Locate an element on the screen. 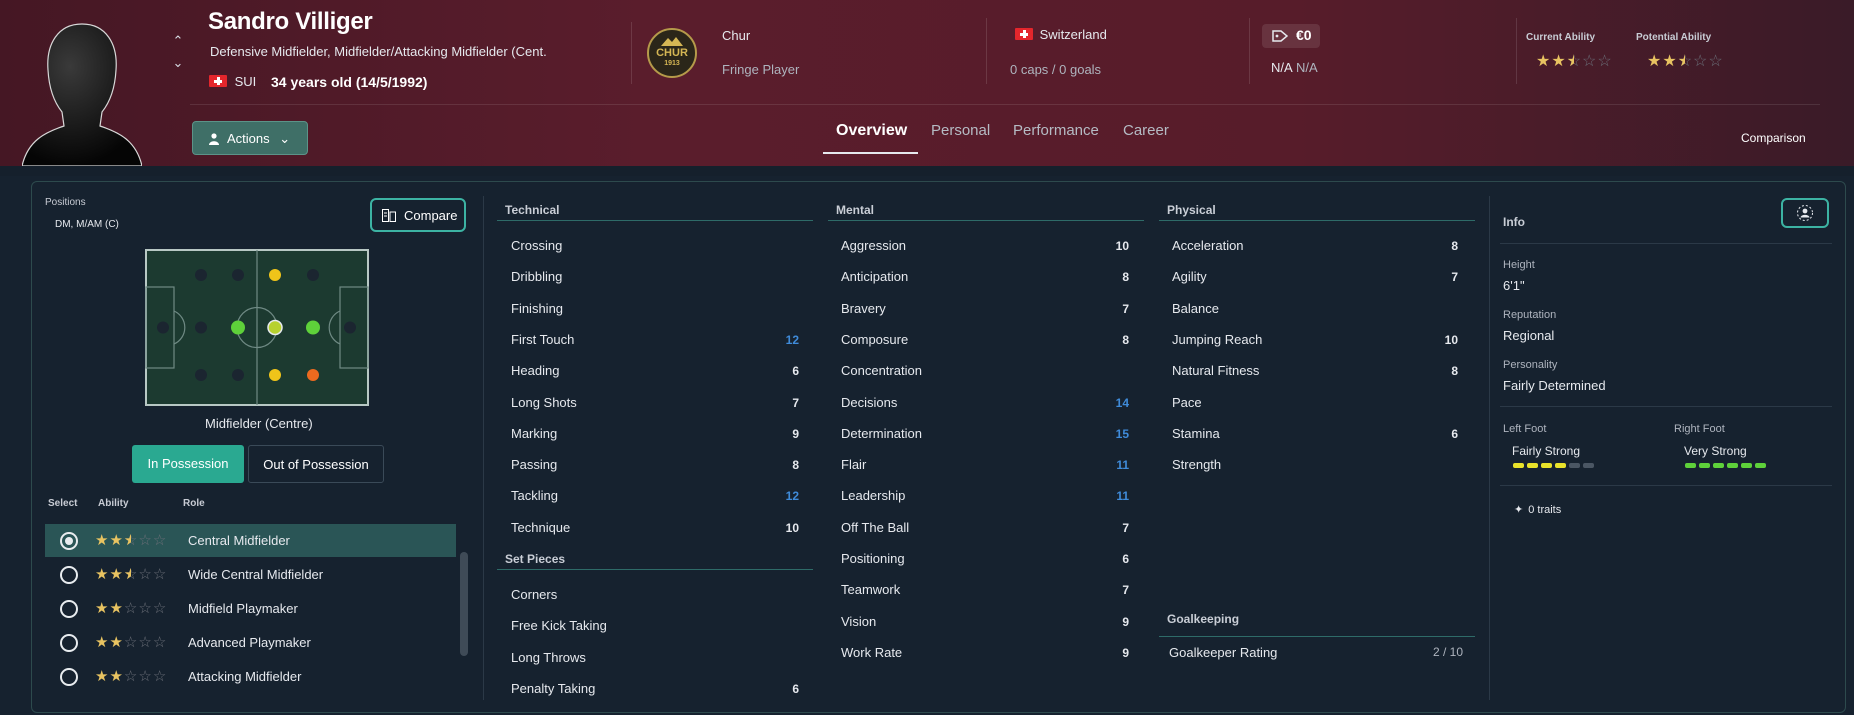 This screenshot has width=1854, height=715. actions-label: Actions is located at coordinates (248, 138).